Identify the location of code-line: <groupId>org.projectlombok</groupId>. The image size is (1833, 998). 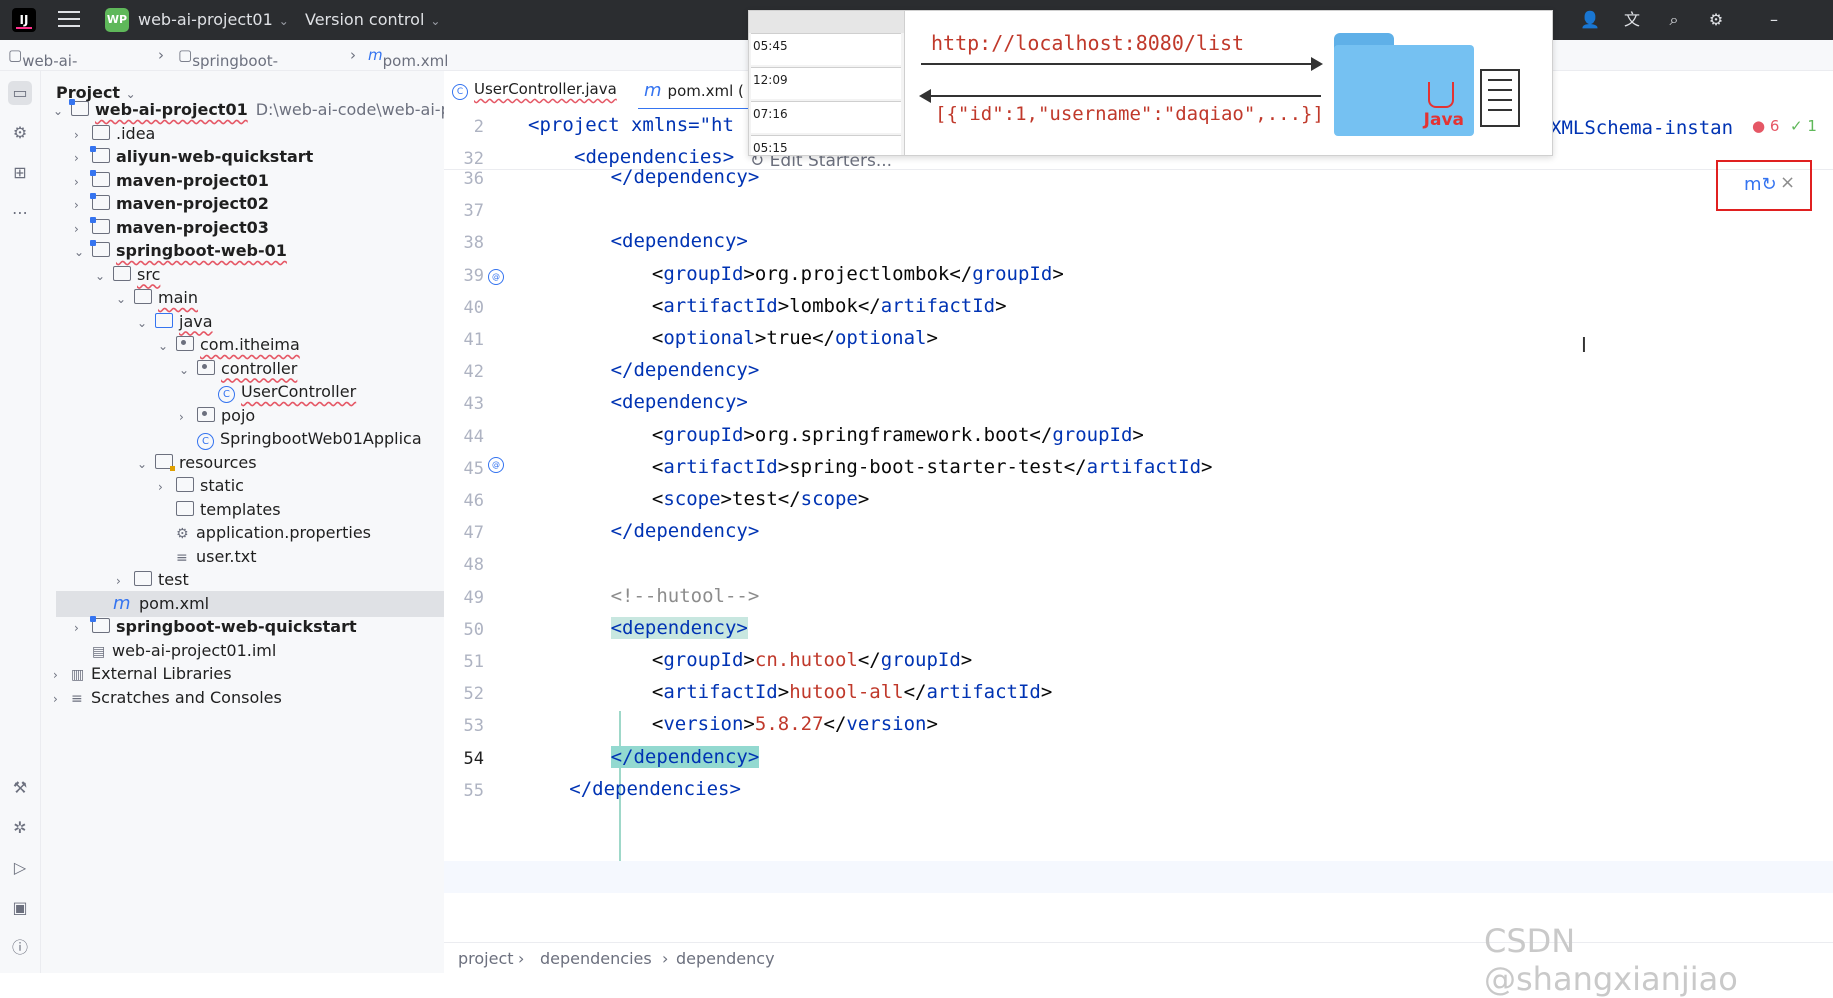
(858, 274).